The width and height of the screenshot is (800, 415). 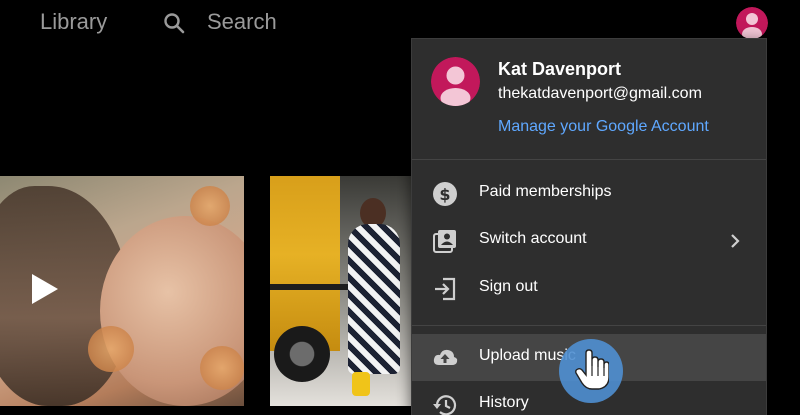 What do you see at coordinates (589, 288) in the screenshot?
I see `menu-item-sign-out: Sign out` at bounding box center [589, 288].